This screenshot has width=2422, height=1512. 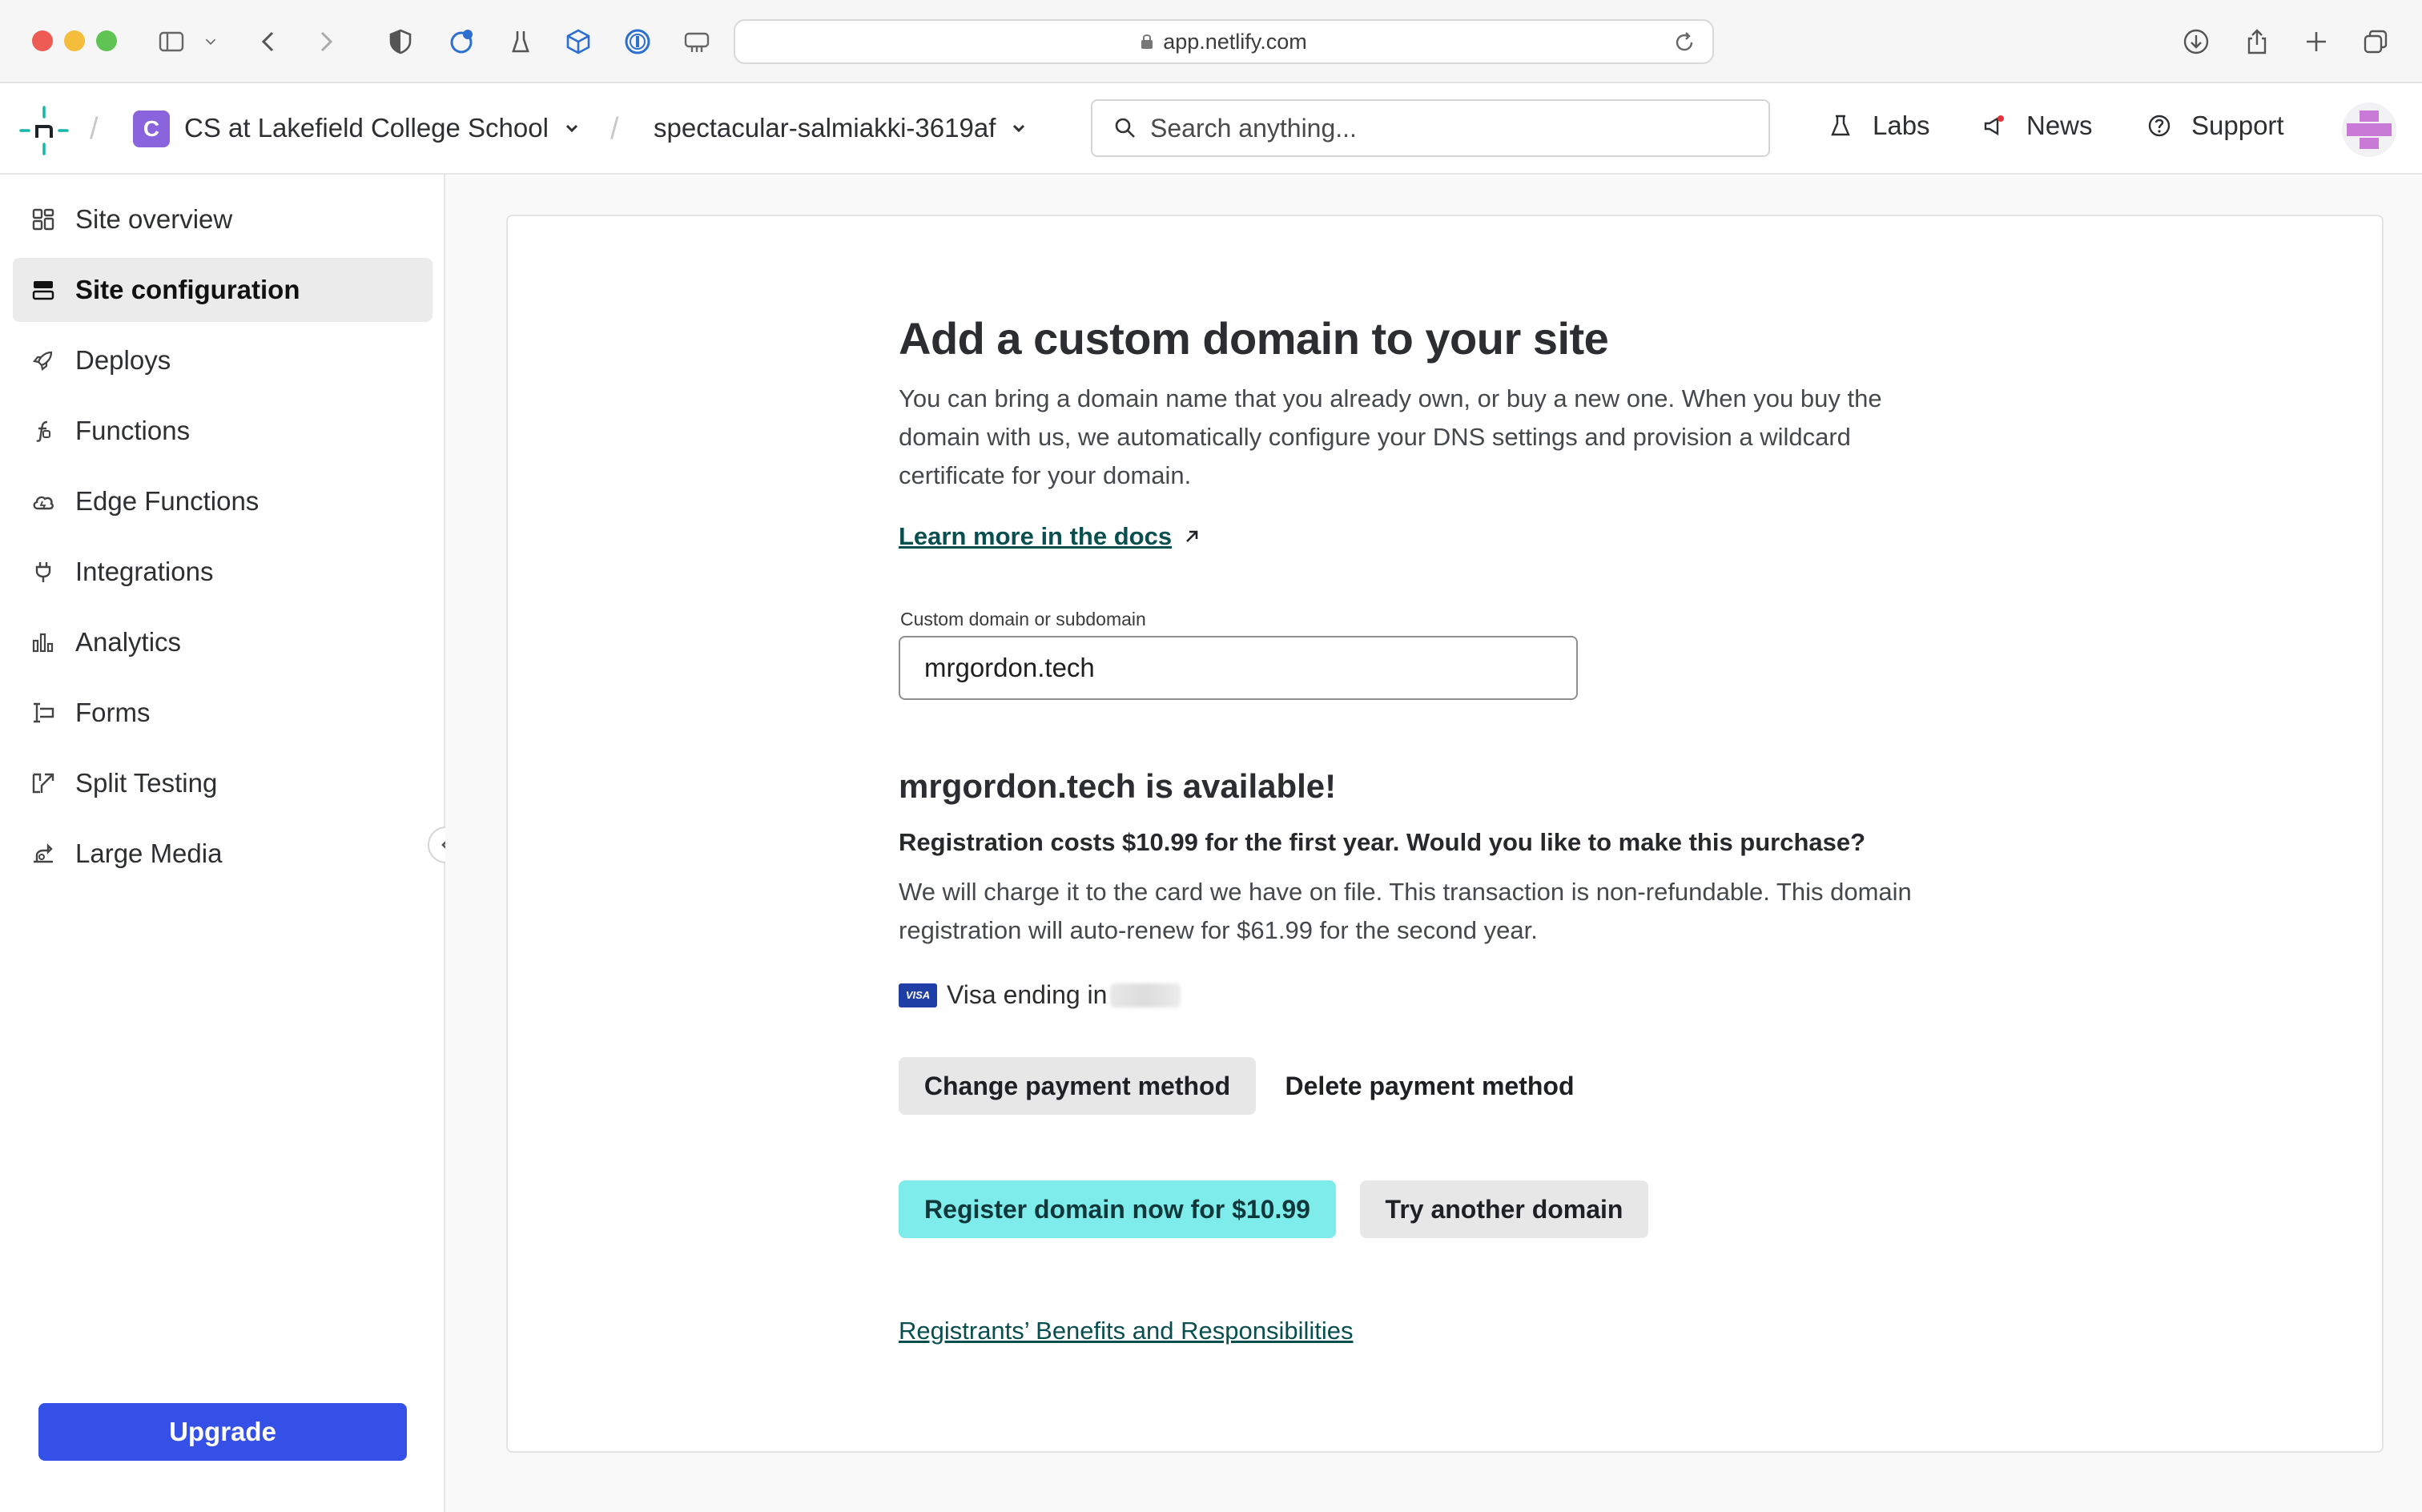 What do you see at coordinates (106, 40) in the screenshot?
I see `zoom-window-button` at bounding box center [106, 40].